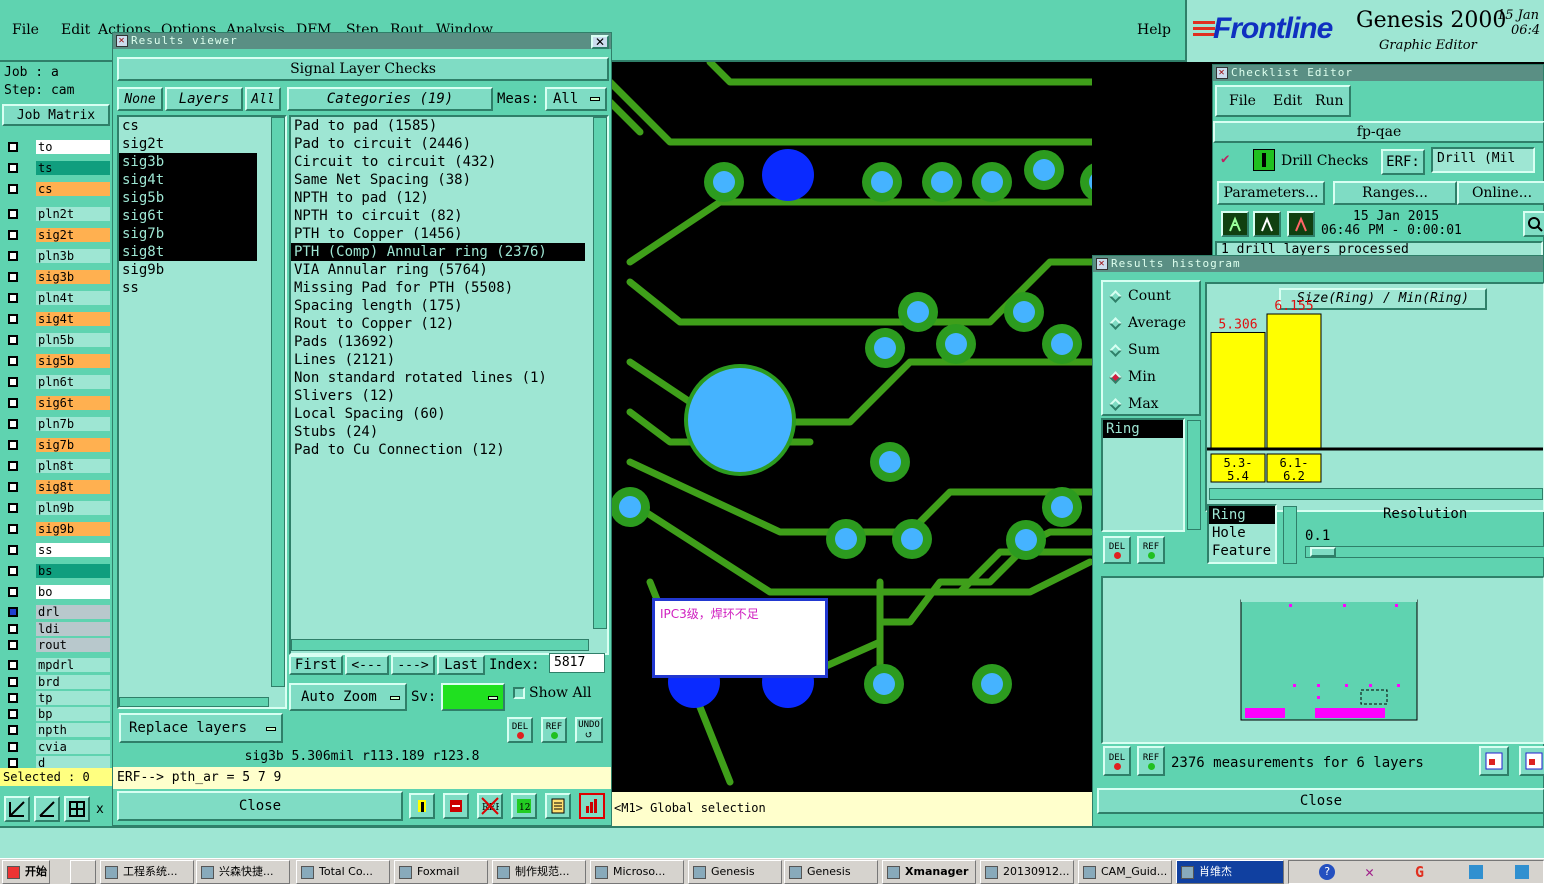 The image size is (1544, 884). Describe the element at coordinates (57, 277) in the screenshot. I see `layer-row-sig3b: sig3b` at that location.